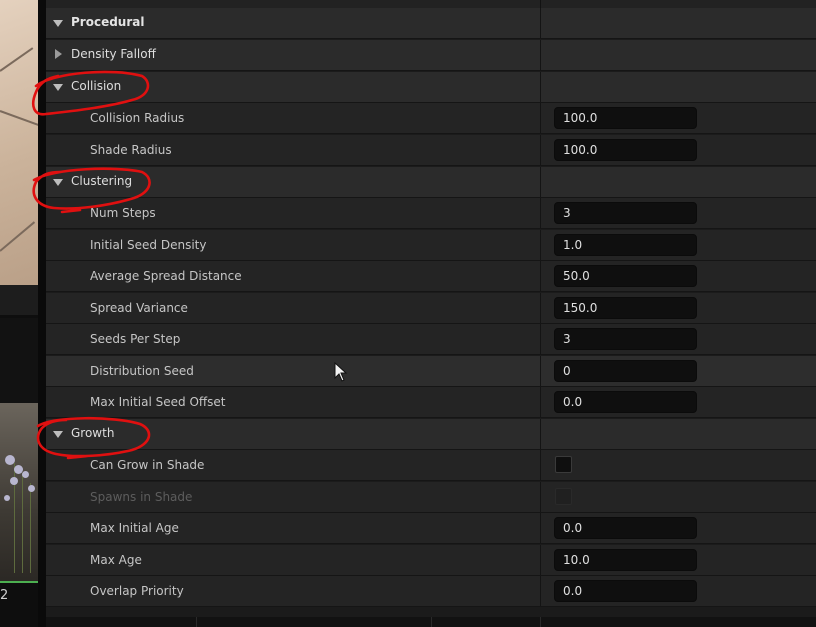 The width and height of the screenshot is (816, 627). What do you see at coordinates (139, 308) in the screenshot?
I see `property-label: Spread Variance` at bounding box center [139, 308].